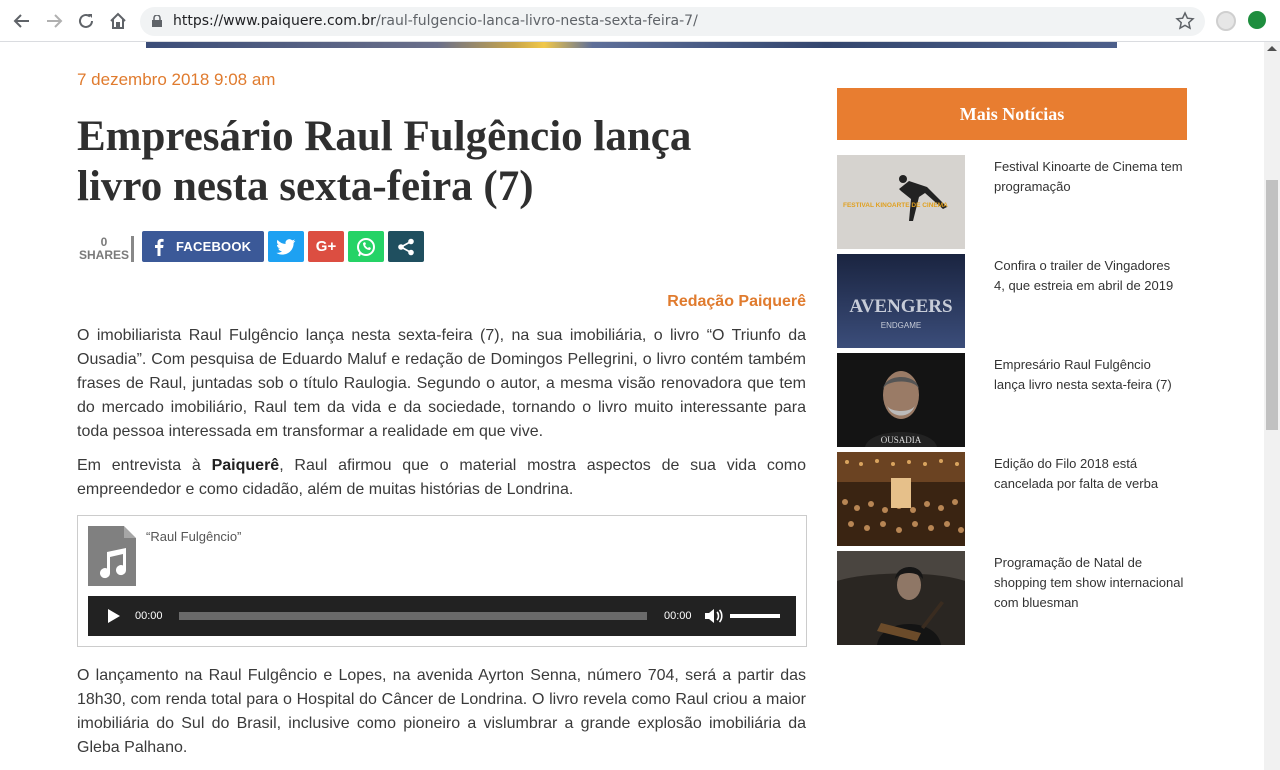 This screenshot has width=1280, height=770. What do you see at coordinates (755, 616) in the screenshot?
I see `volume-slider` at bounding box center [755, 616].